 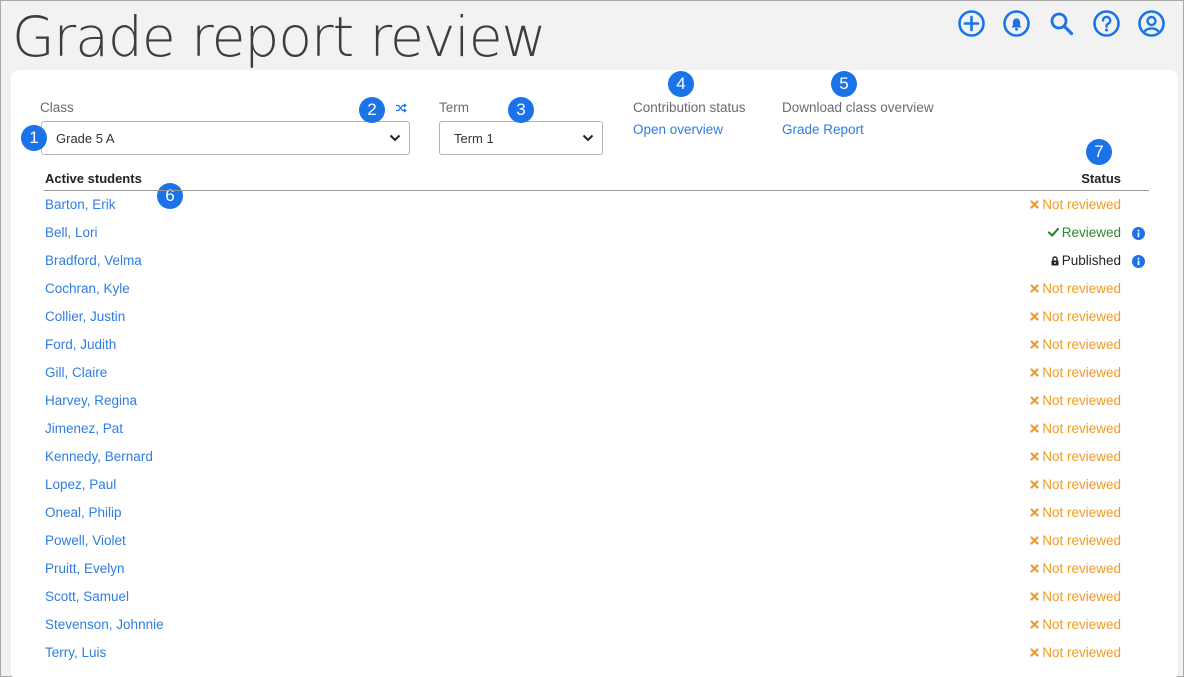 What do you see at coordinates (521, 138) in the screenshot?
I see `term-select: Term 1` at bounding box center [521, 138].